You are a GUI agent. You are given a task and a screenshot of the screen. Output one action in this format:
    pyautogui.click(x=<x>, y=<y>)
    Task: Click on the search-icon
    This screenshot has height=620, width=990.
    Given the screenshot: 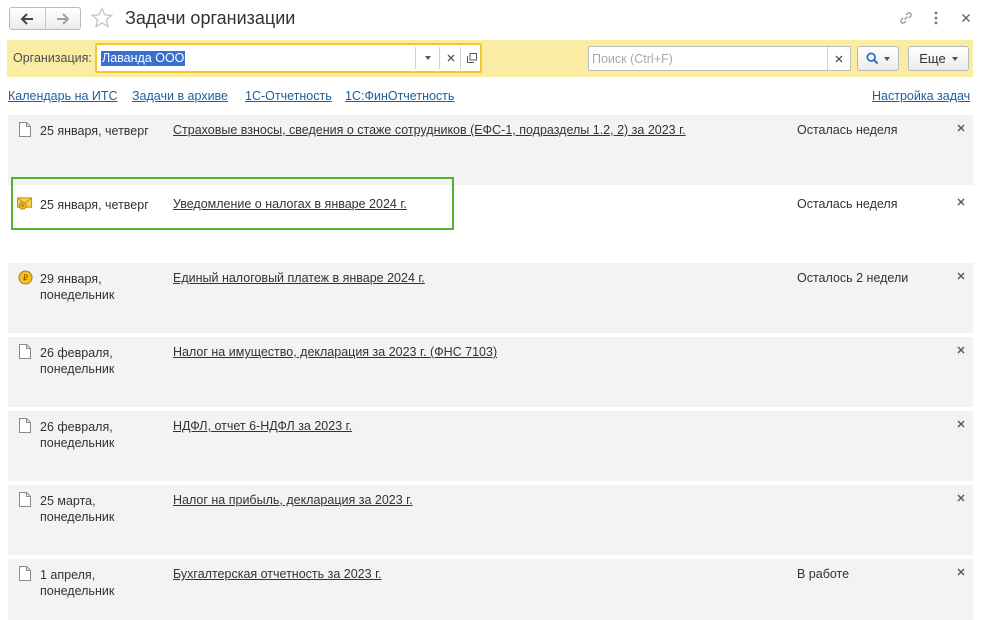 What is the action you would take?
    pyautogui.click(x=872, y=58)
    